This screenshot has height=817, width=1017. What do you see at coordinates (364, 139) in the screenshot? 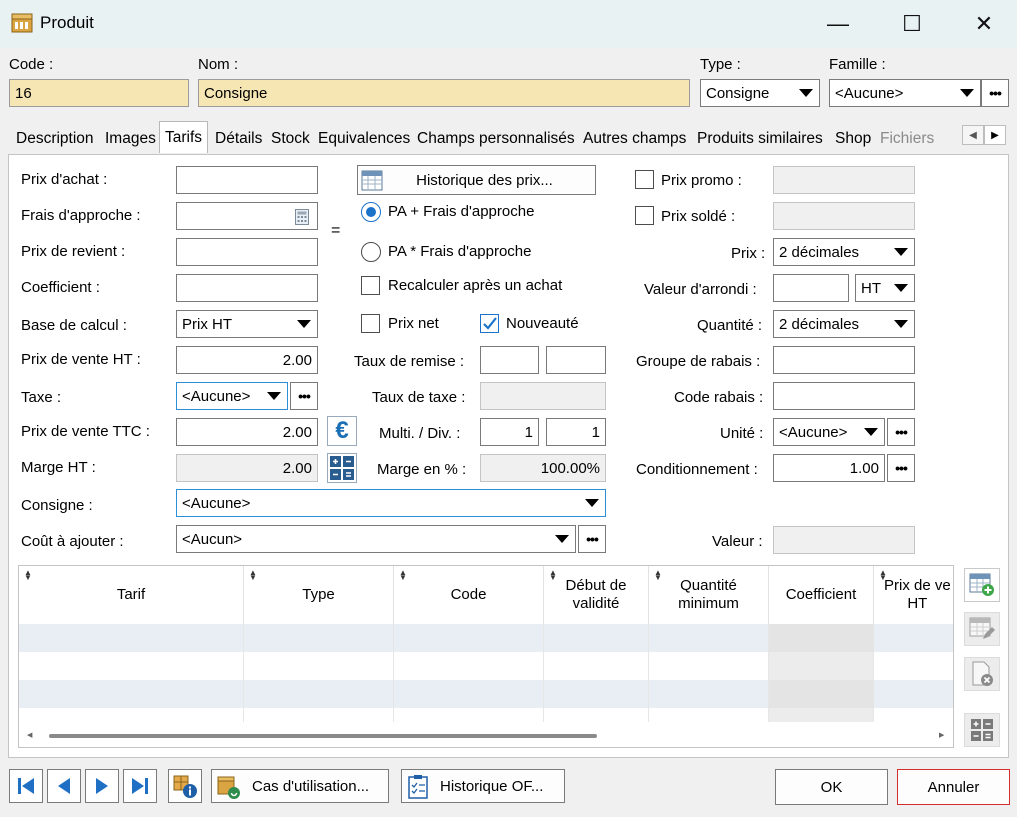
I see `tab-equivalences: Equivalences` at bounding box center [364, 139].